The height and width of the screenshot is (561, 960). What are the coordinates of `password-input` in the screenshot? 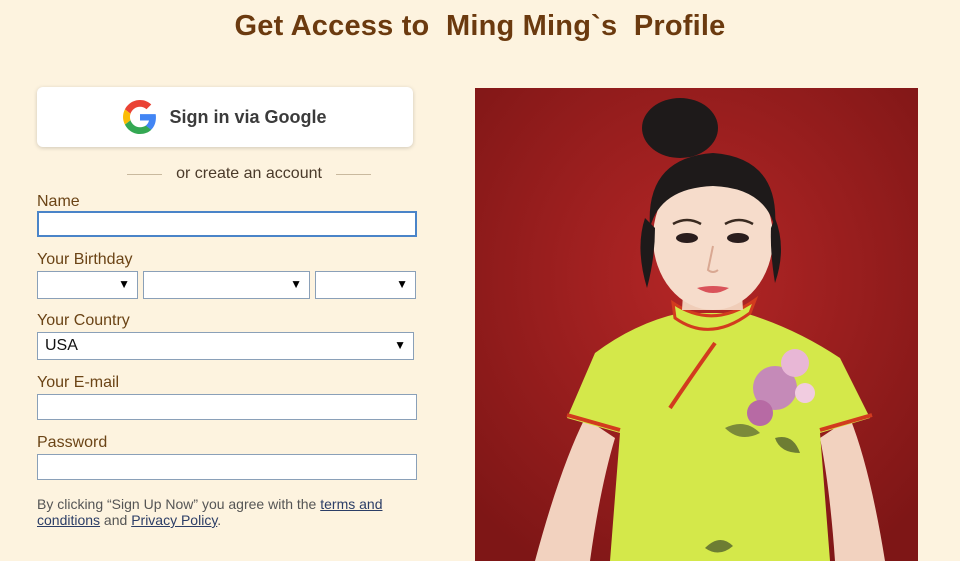 It's located at (227, 467).